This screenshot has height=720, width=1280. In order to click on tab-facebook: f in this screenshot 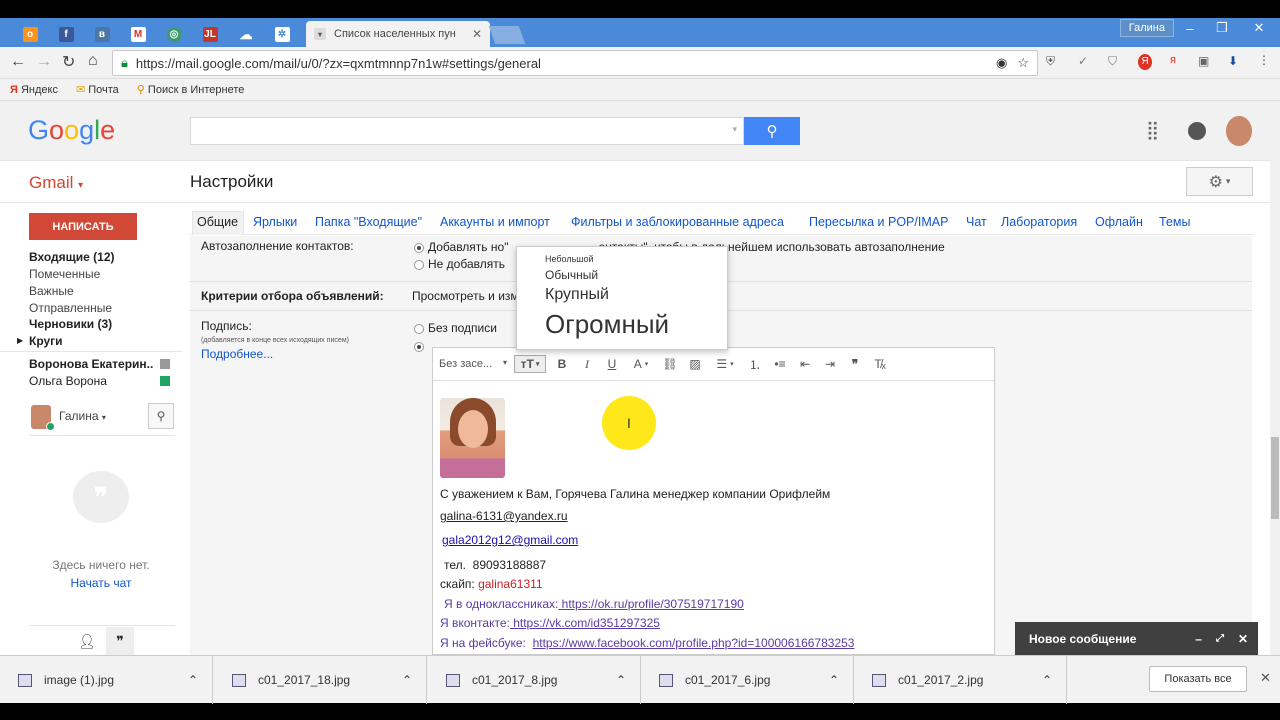, I will do `click(66, 34)`.